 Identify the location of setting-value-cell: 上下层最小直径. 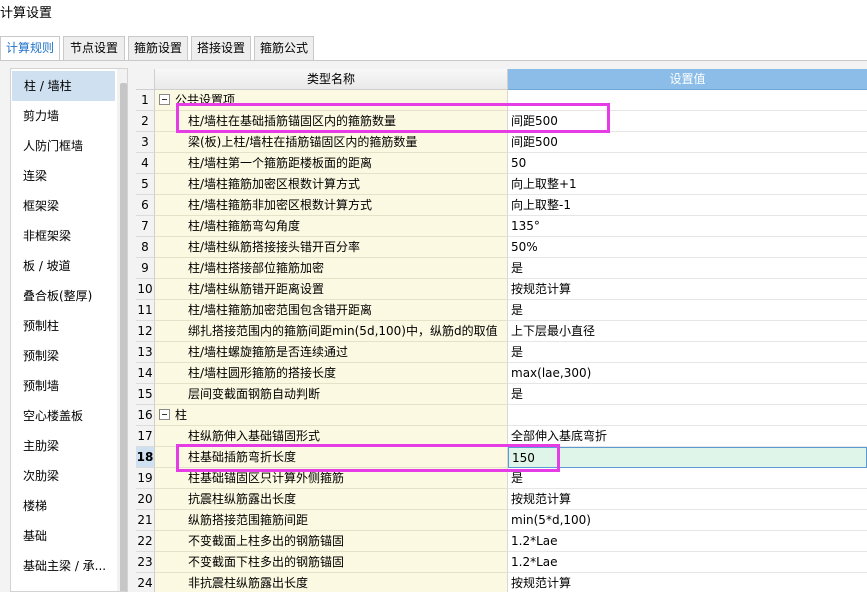
(687, 331).